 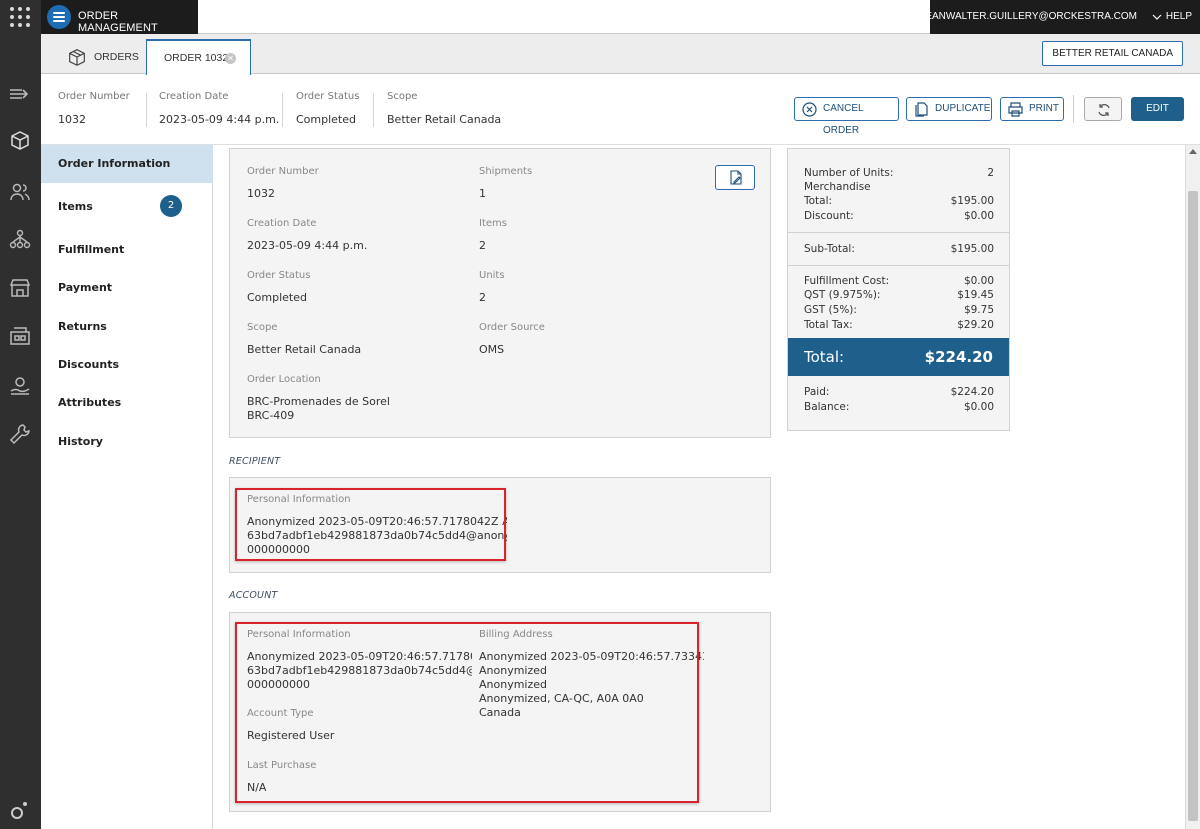 What do you see at coordinates (255, 461) in the screenshot?
I see `recipient-section-title: RECIPIENT` at bounding box center [255, 461].